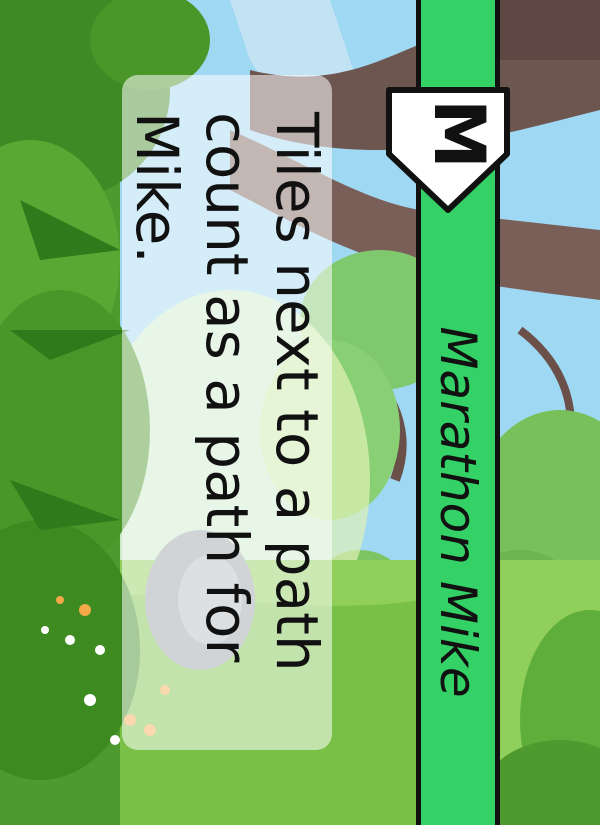 The width and height of the screenshot is (600, 825). Describe the element at coordinates (459, 134) in the screenshot. I see `badge-letter: M` at that location.